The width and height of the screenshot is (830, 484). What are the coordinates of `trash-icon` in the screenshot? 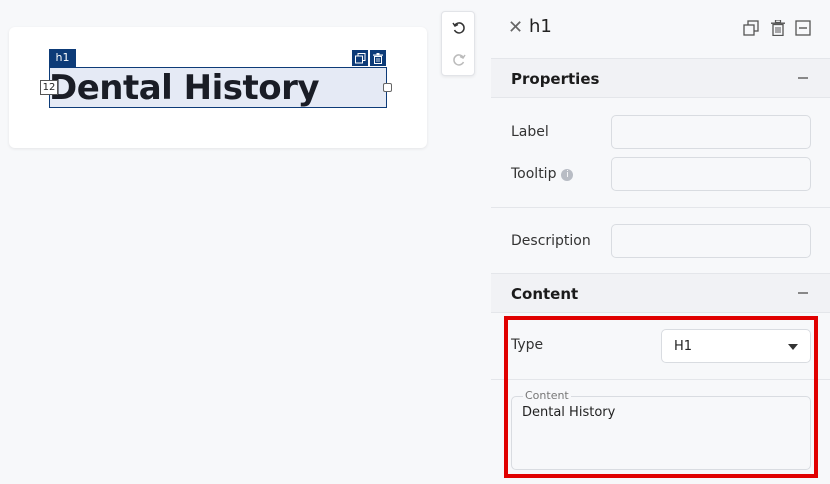 It's located at (778, 28).